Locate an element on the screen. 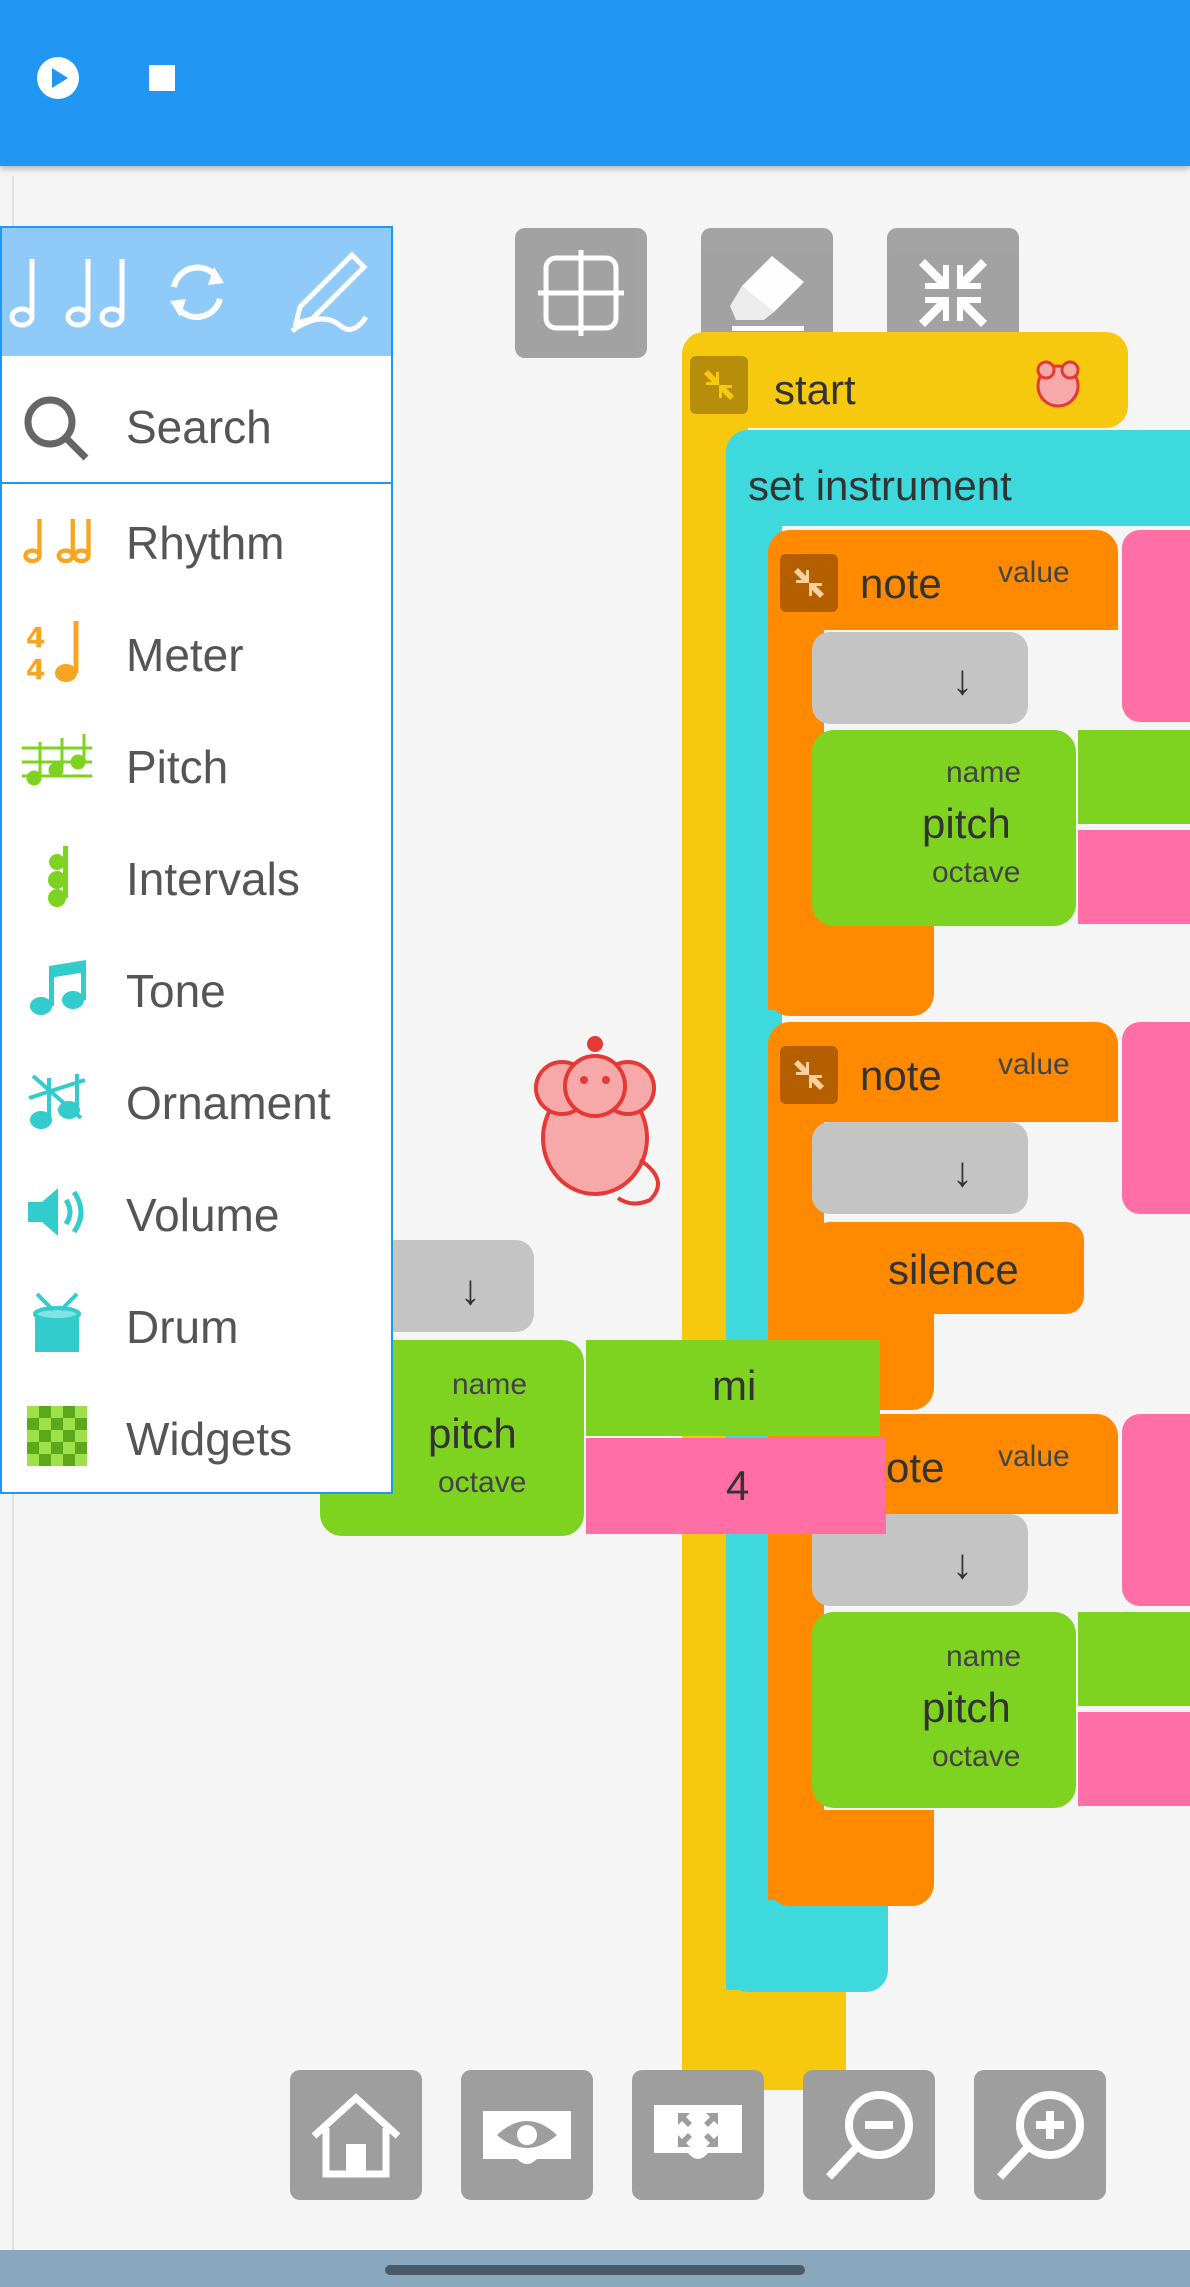 The height and width of the screenshot is (2287, 1190). expand-icon is located at coordinates (698, 2132).